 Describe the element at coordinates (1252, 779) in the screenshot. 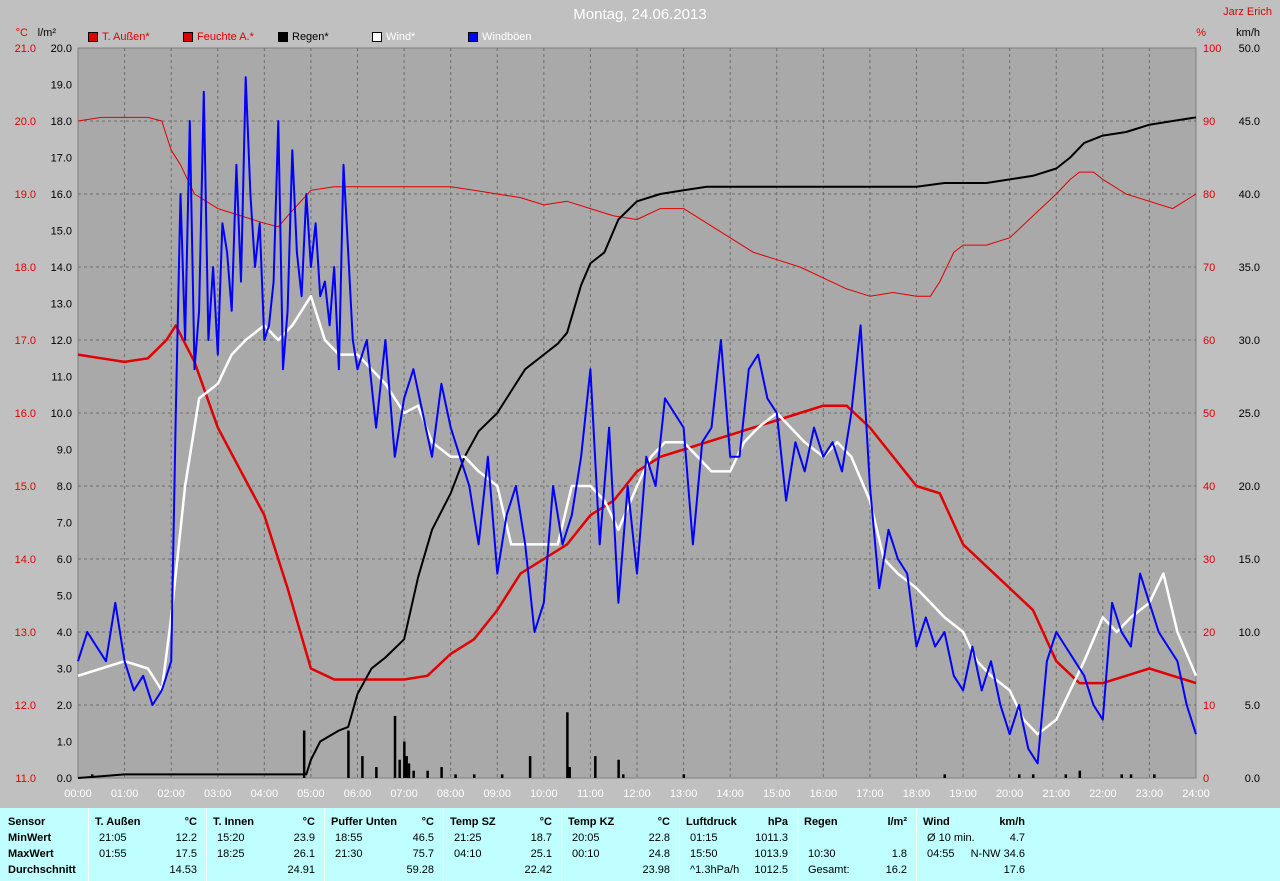

I see `wind-tick-label: 0.0` at that location.